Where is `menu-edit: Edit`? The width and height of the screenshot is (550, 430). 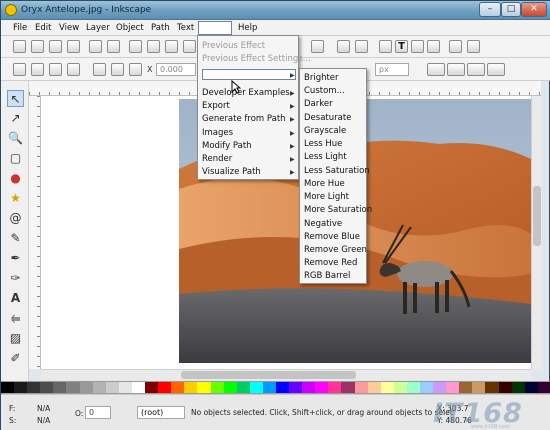
menu-edit: Edit is located at coordinates (43, 28).